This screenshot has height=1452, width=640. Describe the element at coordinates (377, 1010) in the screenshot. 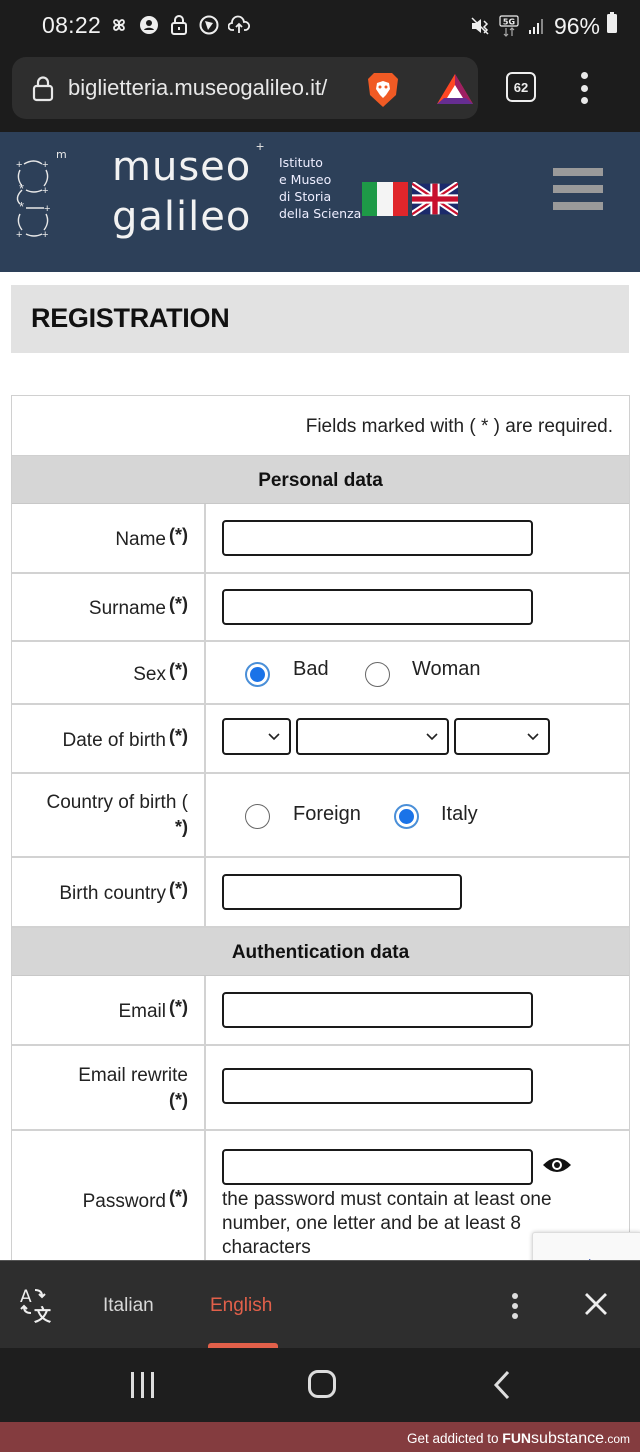

I see `email-input` at that location.